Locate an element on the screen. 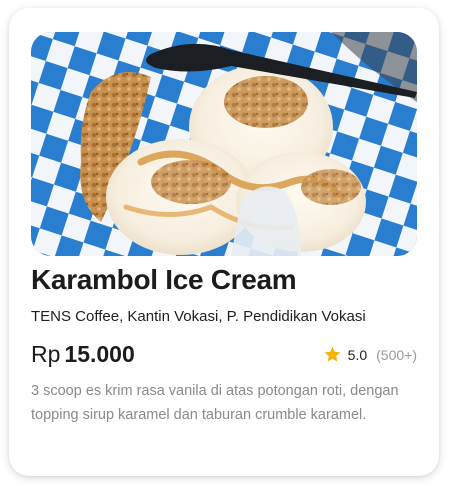 Image resolution: width=454 pixels, height=492 pixels. product-price: Rp 15.000 is located at coordinates (83, 354).